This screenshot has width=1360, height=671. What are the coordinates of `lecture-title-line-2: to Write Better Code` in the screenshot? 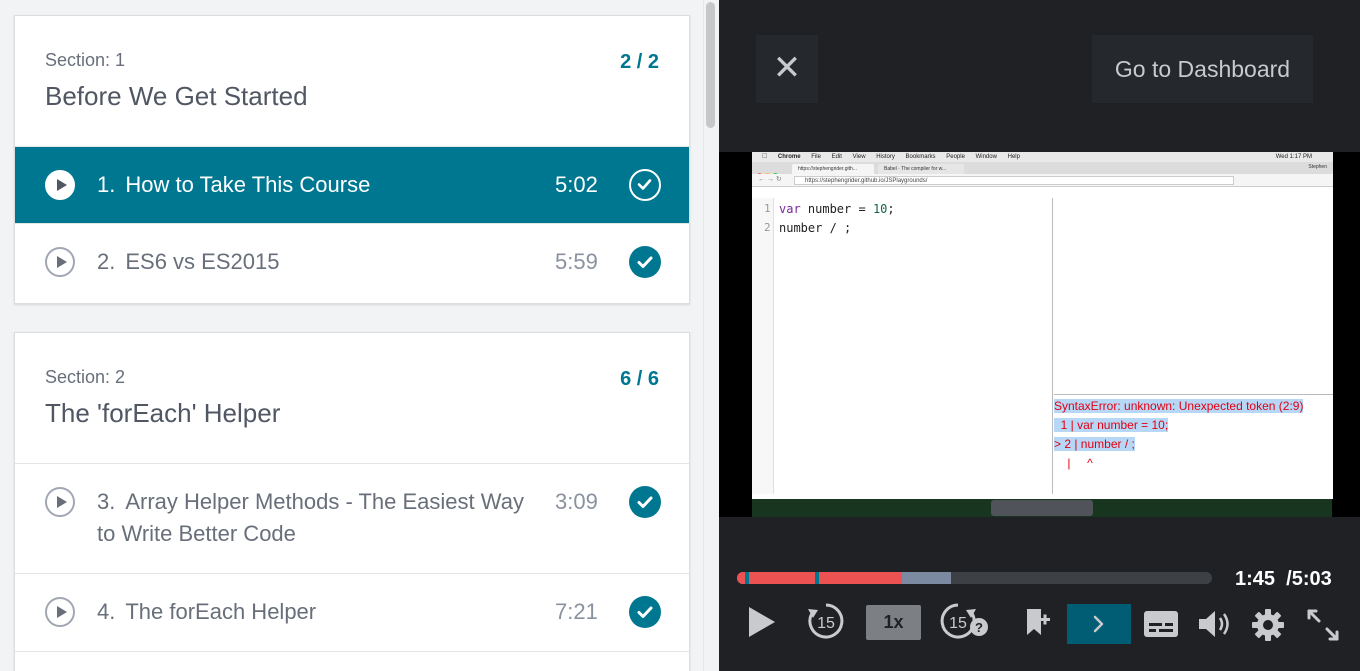 It's located at (196, 533).